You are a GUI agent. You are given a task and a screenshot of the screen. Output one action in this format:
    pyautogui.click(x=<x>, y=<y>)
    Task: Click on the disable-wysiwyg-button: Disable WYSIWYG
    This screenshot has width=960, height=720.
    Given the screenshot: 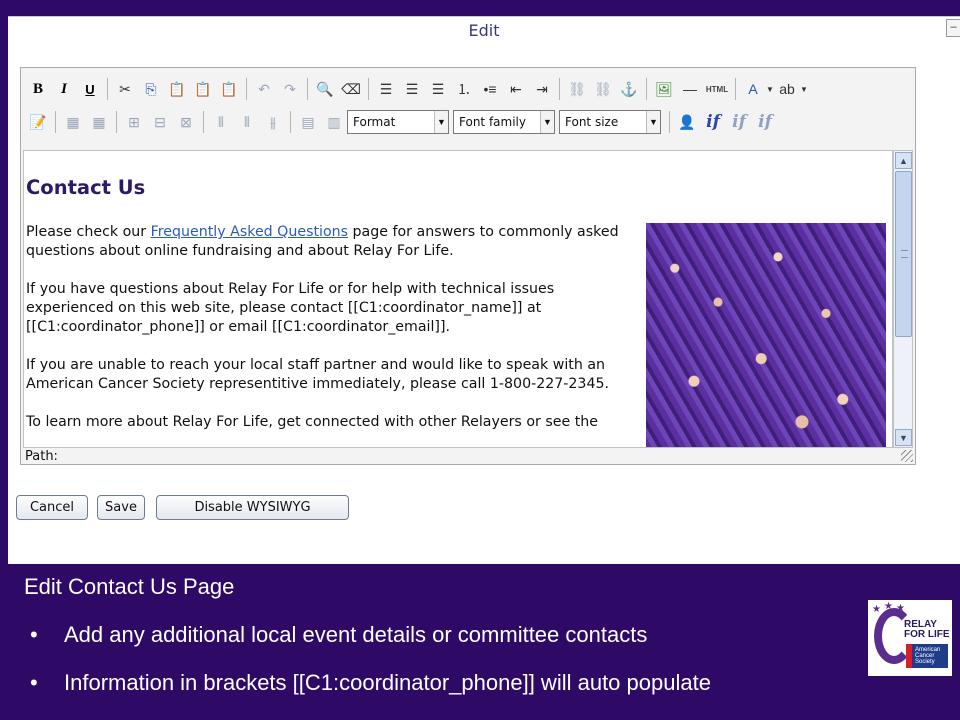 What is the action you would take?
    pyautogui.click(x=252, y=507)
    